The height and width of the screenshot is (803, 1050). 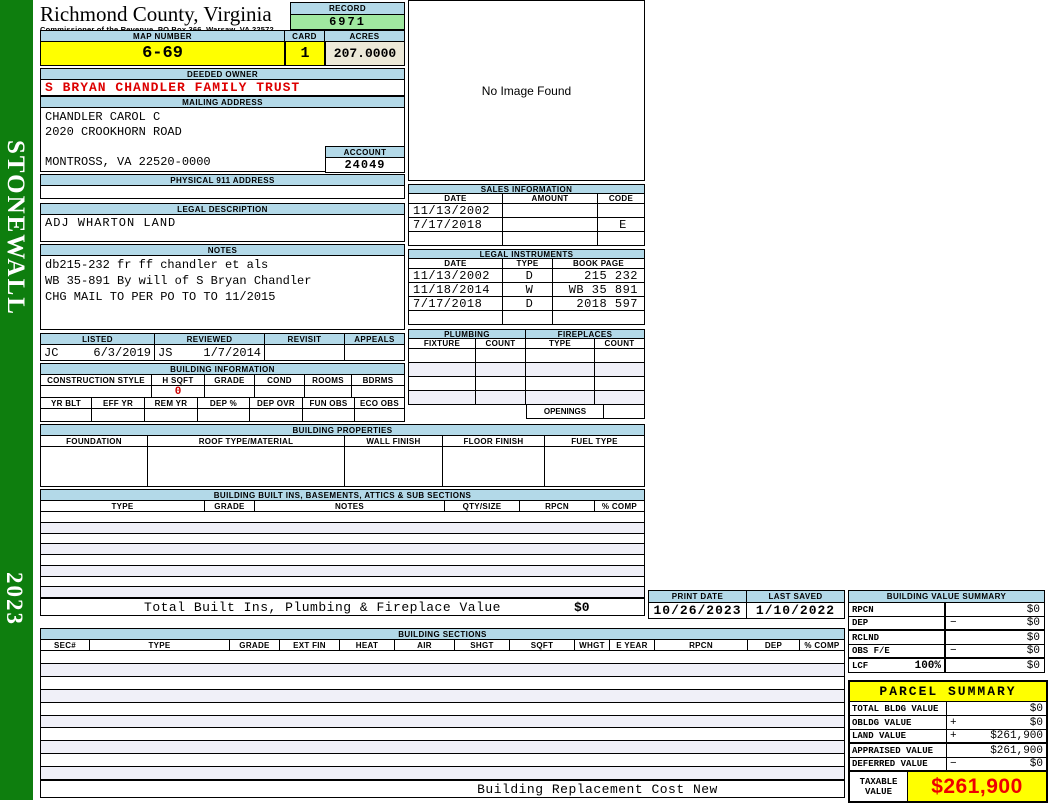 What do you see at coordinates (467, 412) in the screenshot?
I see `openings-spacer` at bounding box center [467, 412].